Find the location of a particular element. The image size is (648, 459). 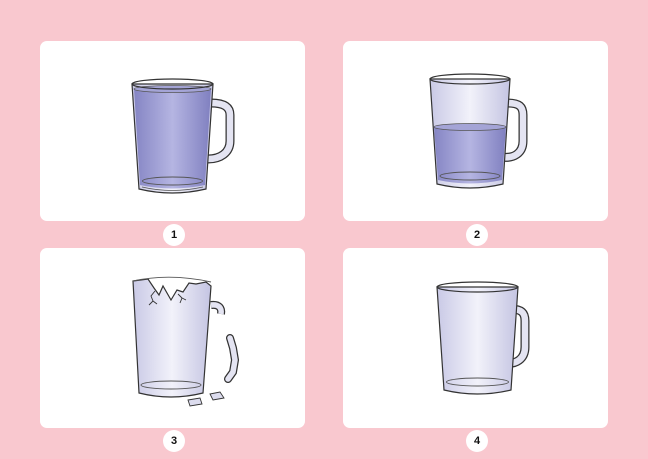

half-full-cup-icon is located at coordinates (478, 131).